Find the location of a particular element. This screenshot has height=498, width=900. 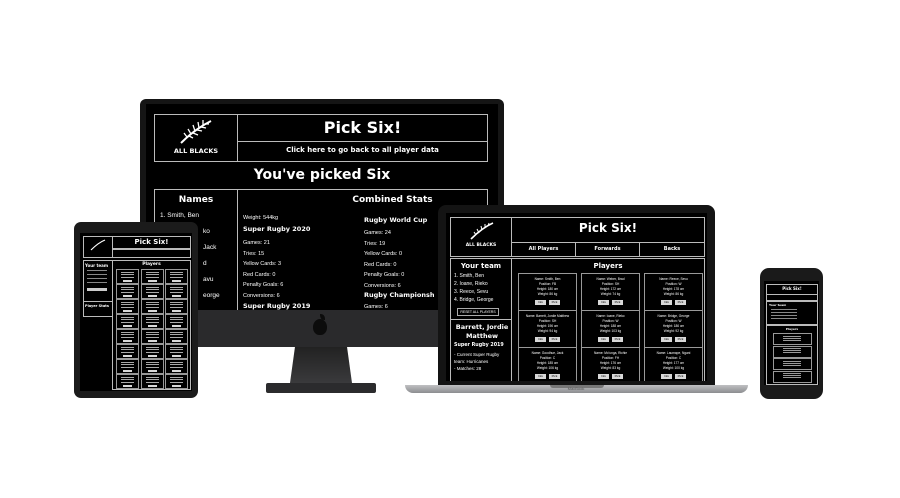

tablet-reset-button is located at coordinates (97, 289).